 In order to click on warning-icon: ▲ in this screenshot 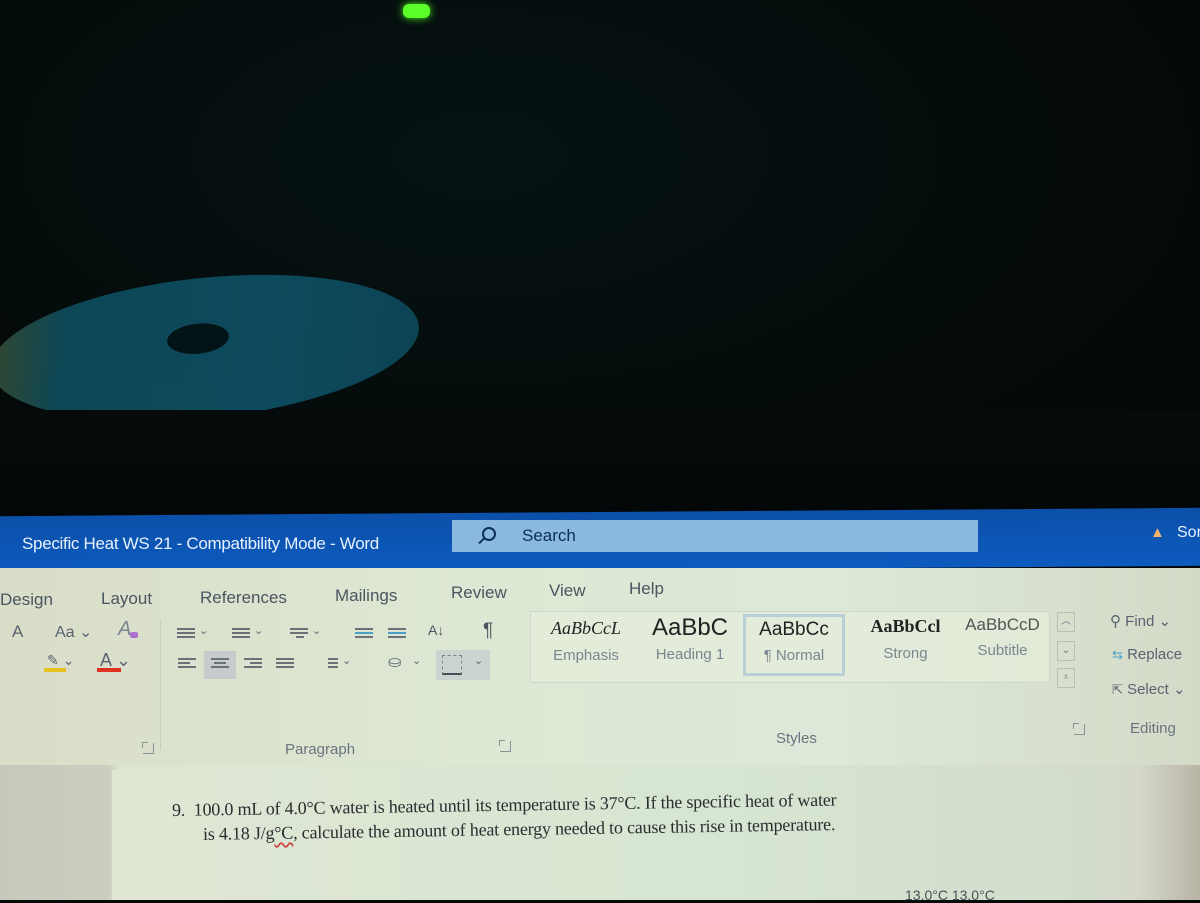, I will do `click(1157, 532)`.